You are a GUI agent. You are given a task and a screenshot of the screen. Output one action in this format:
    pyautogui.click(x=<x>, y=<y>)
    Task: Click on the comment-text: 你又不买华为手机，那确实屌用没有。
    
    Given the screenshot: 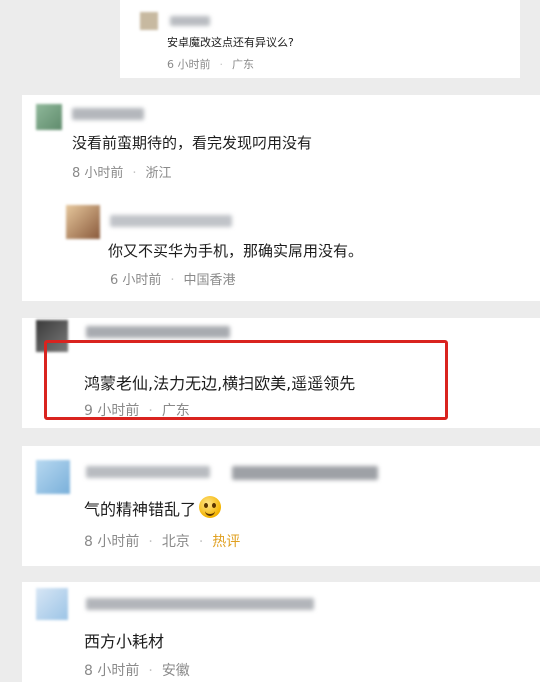 What is the action you would take?
    pyautogui.click(x=236, y=251)
    